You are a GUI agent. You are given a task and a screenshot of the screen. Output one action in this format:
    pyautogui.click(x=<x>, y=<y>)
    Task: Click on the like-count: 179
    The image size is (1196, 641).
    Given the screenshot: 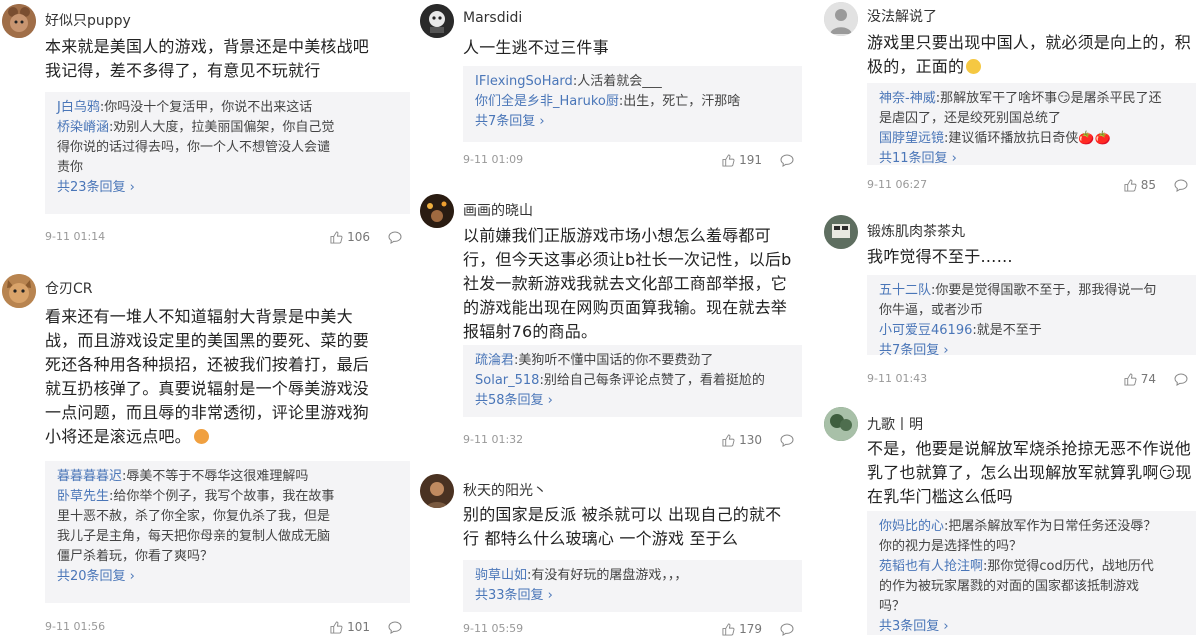 What is the action you would take?
    pyautogui.click(x=750, y=629)
    